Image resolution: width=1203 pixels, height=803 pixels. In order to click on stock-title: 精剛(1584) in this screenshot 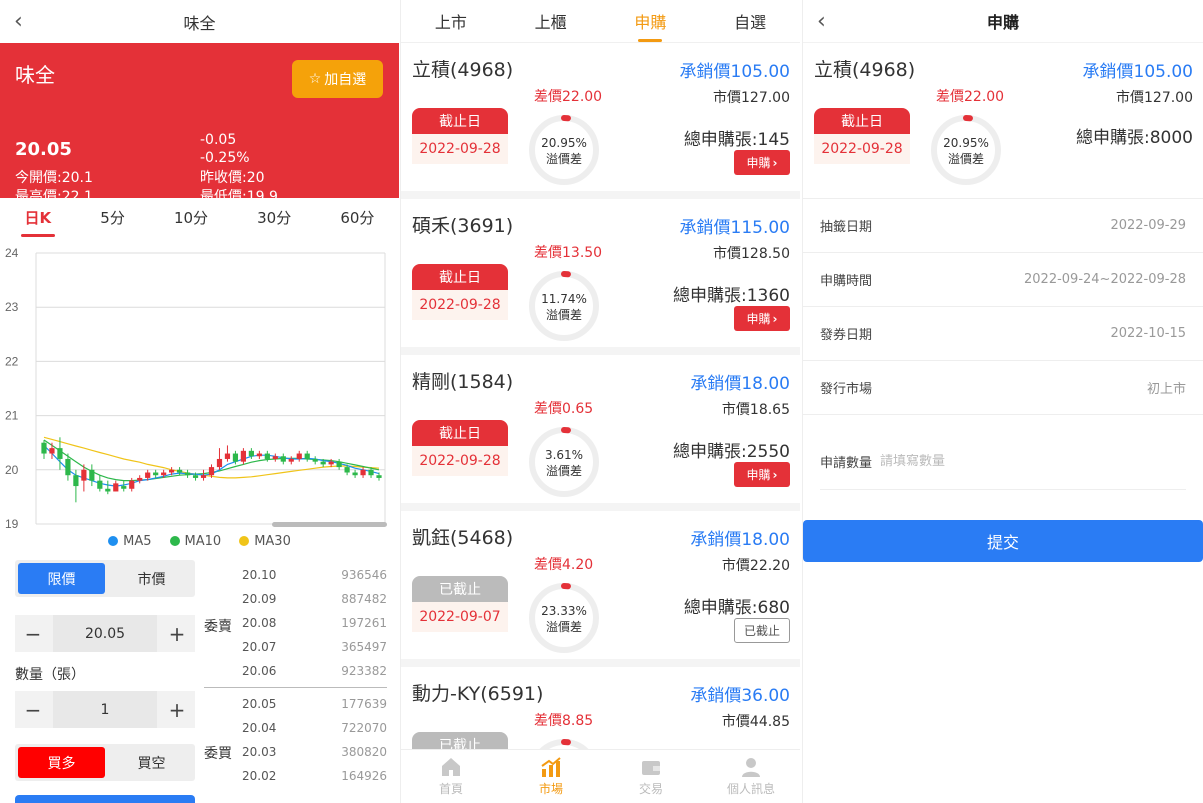, I will do `click(463, 382)`.